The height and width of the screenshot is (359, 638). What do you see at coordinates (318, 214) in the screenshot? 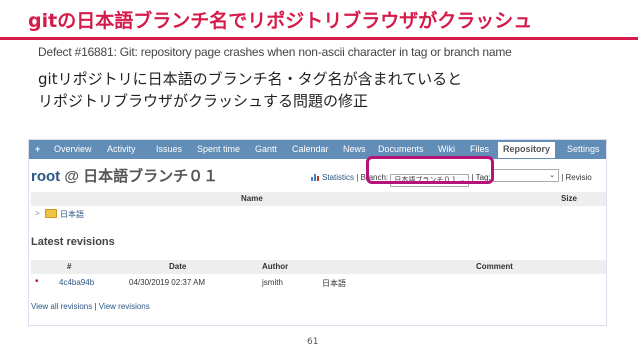
I see `file-table-row: > 日本語` at bounding box center [318, 214].